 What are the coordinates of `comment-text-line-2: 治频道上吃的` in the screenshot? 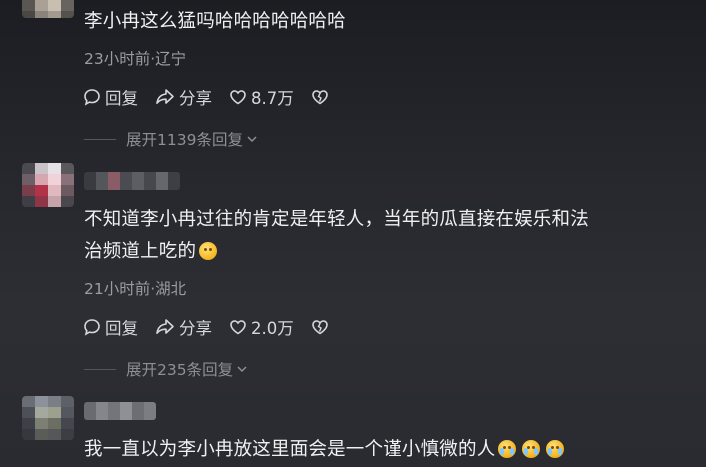 It's located at (140, 251).